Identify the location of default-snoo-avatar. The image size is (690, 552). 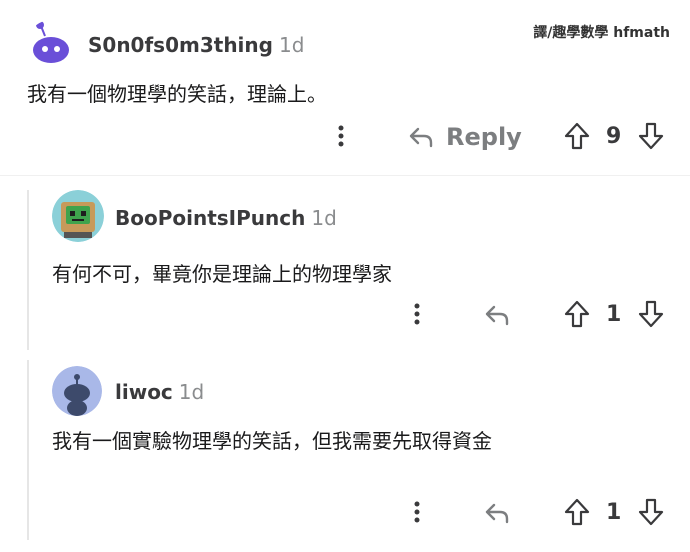
(77, 391).